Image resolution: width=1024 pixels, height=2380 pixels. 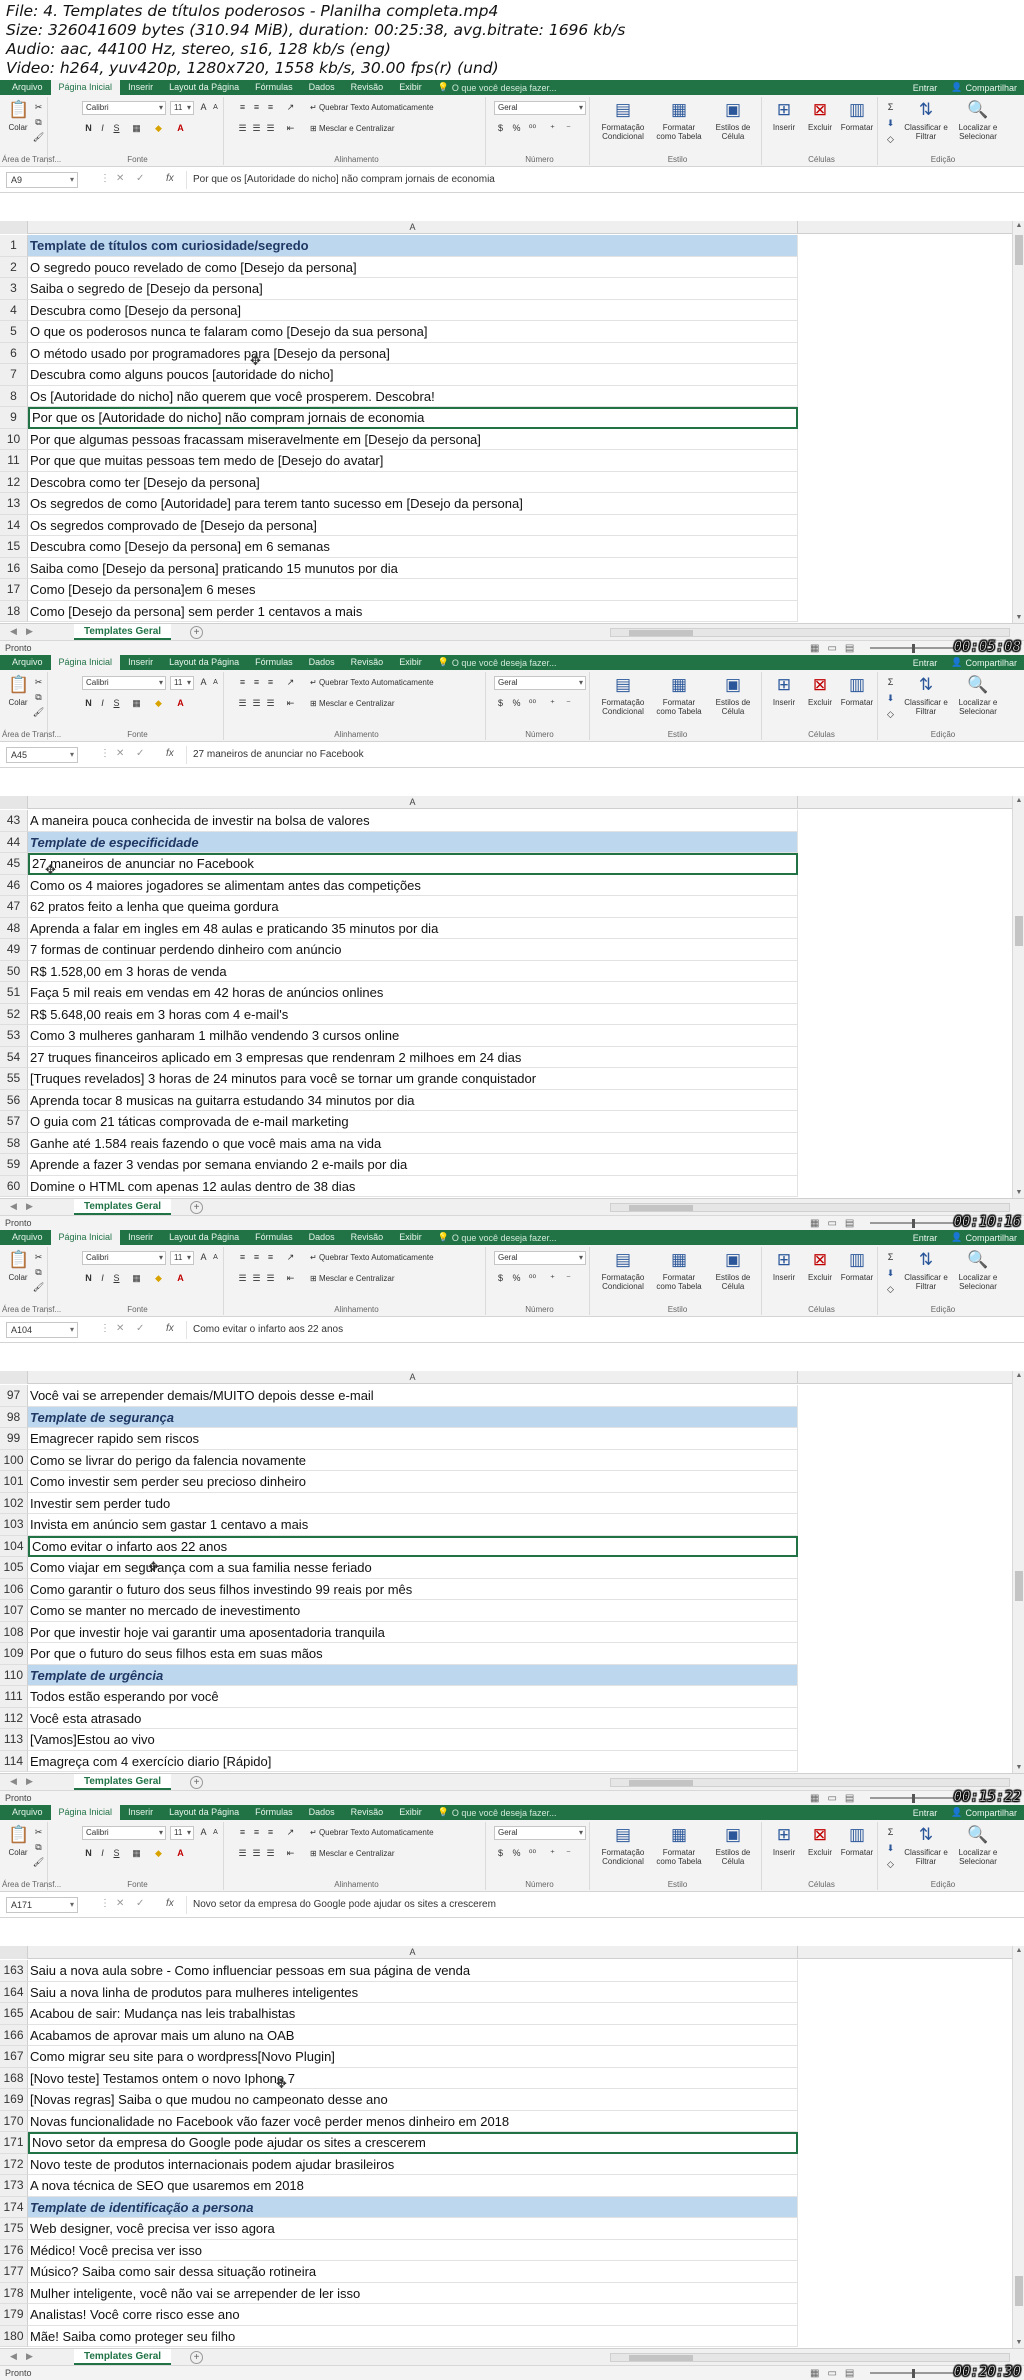 I want to click on orientation-icon: ↗, so click(x=290, y=682).